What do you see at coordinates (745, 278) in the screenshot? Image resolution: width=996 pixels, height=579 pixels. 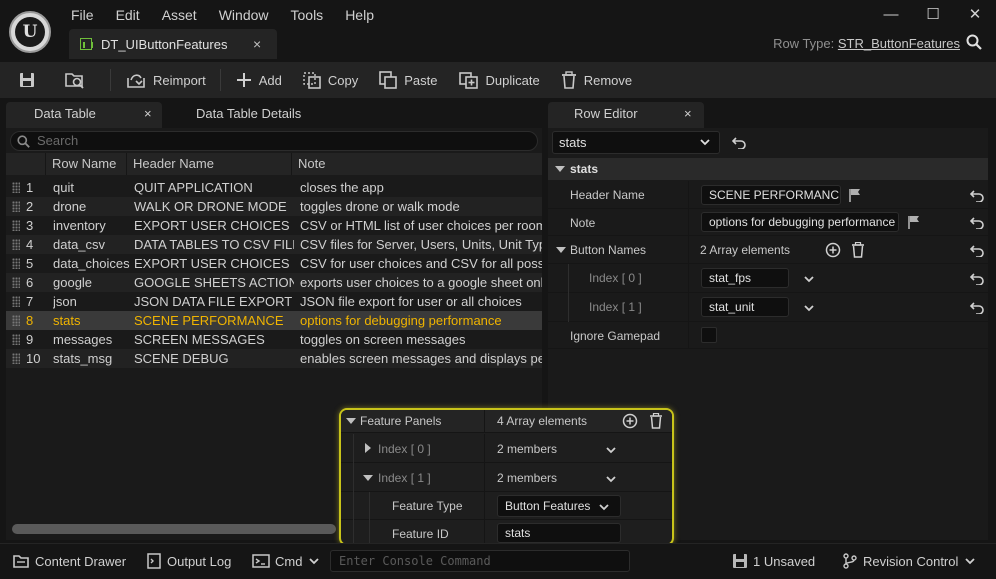 I see `index-0-field: stat_fps` at bounding box center [745, 278].